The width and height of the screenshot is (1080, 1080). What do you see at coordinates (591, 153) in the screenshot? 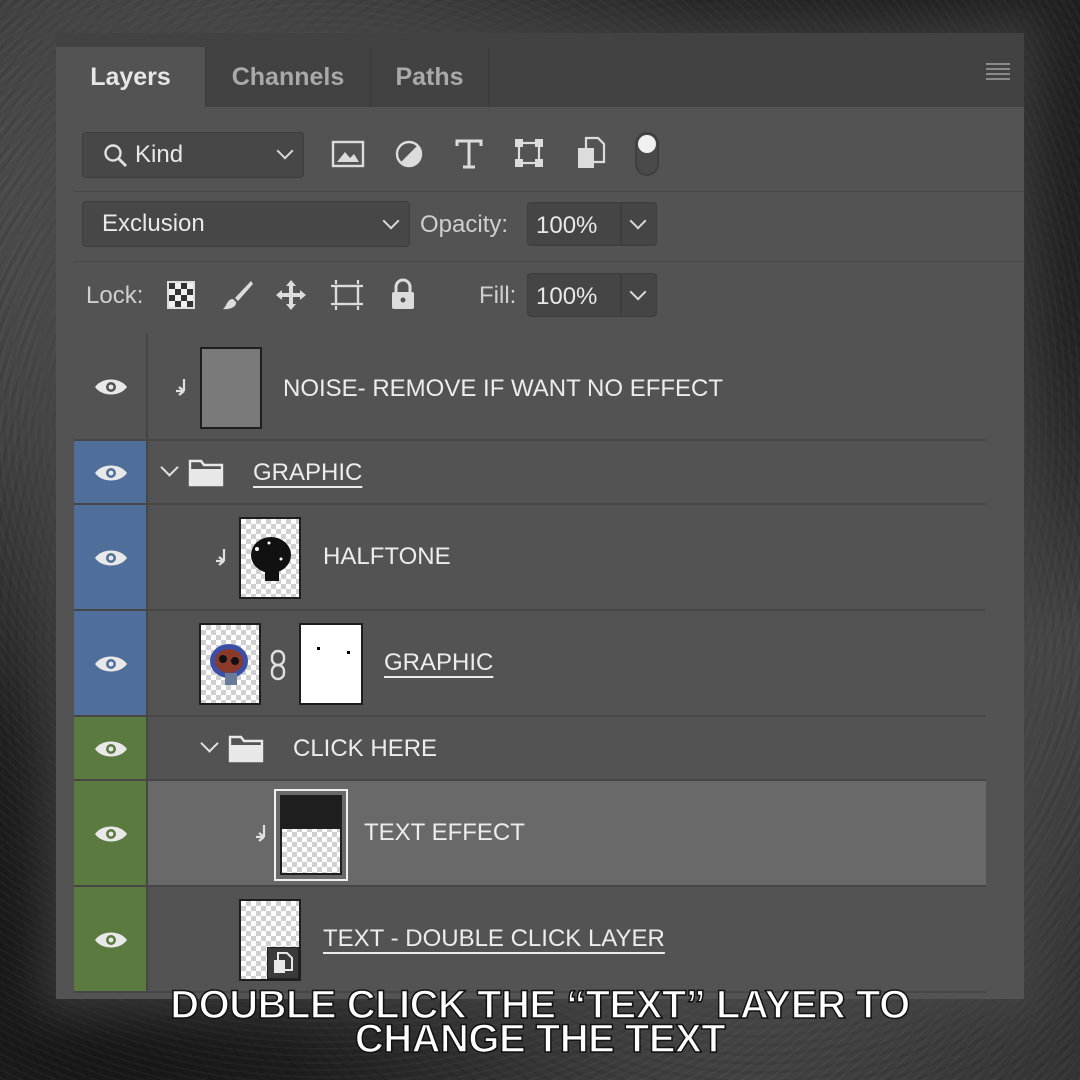
I see `smart-object-filter-icon` at bounding box center [591, 153].